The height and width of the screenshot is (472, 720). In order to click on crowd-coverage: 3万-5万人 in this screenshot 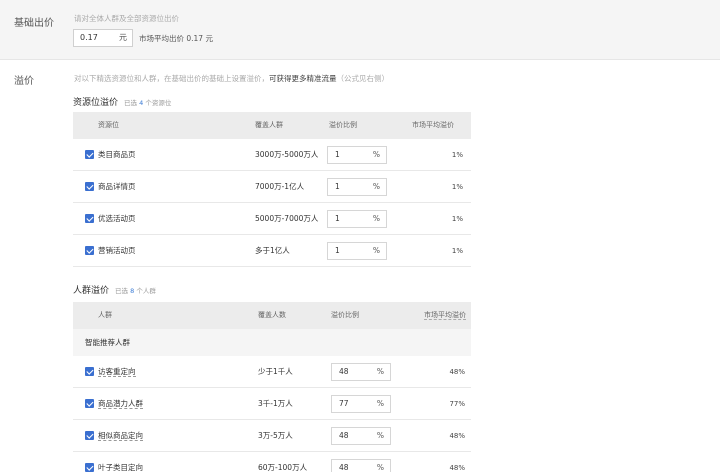, I will do `click(275, 435)`.